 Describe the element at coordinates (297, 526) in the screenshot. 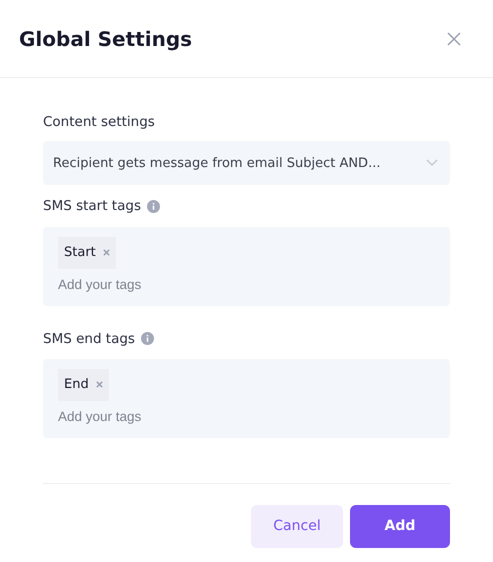

I see `cancel-button: Cancel` at that location.